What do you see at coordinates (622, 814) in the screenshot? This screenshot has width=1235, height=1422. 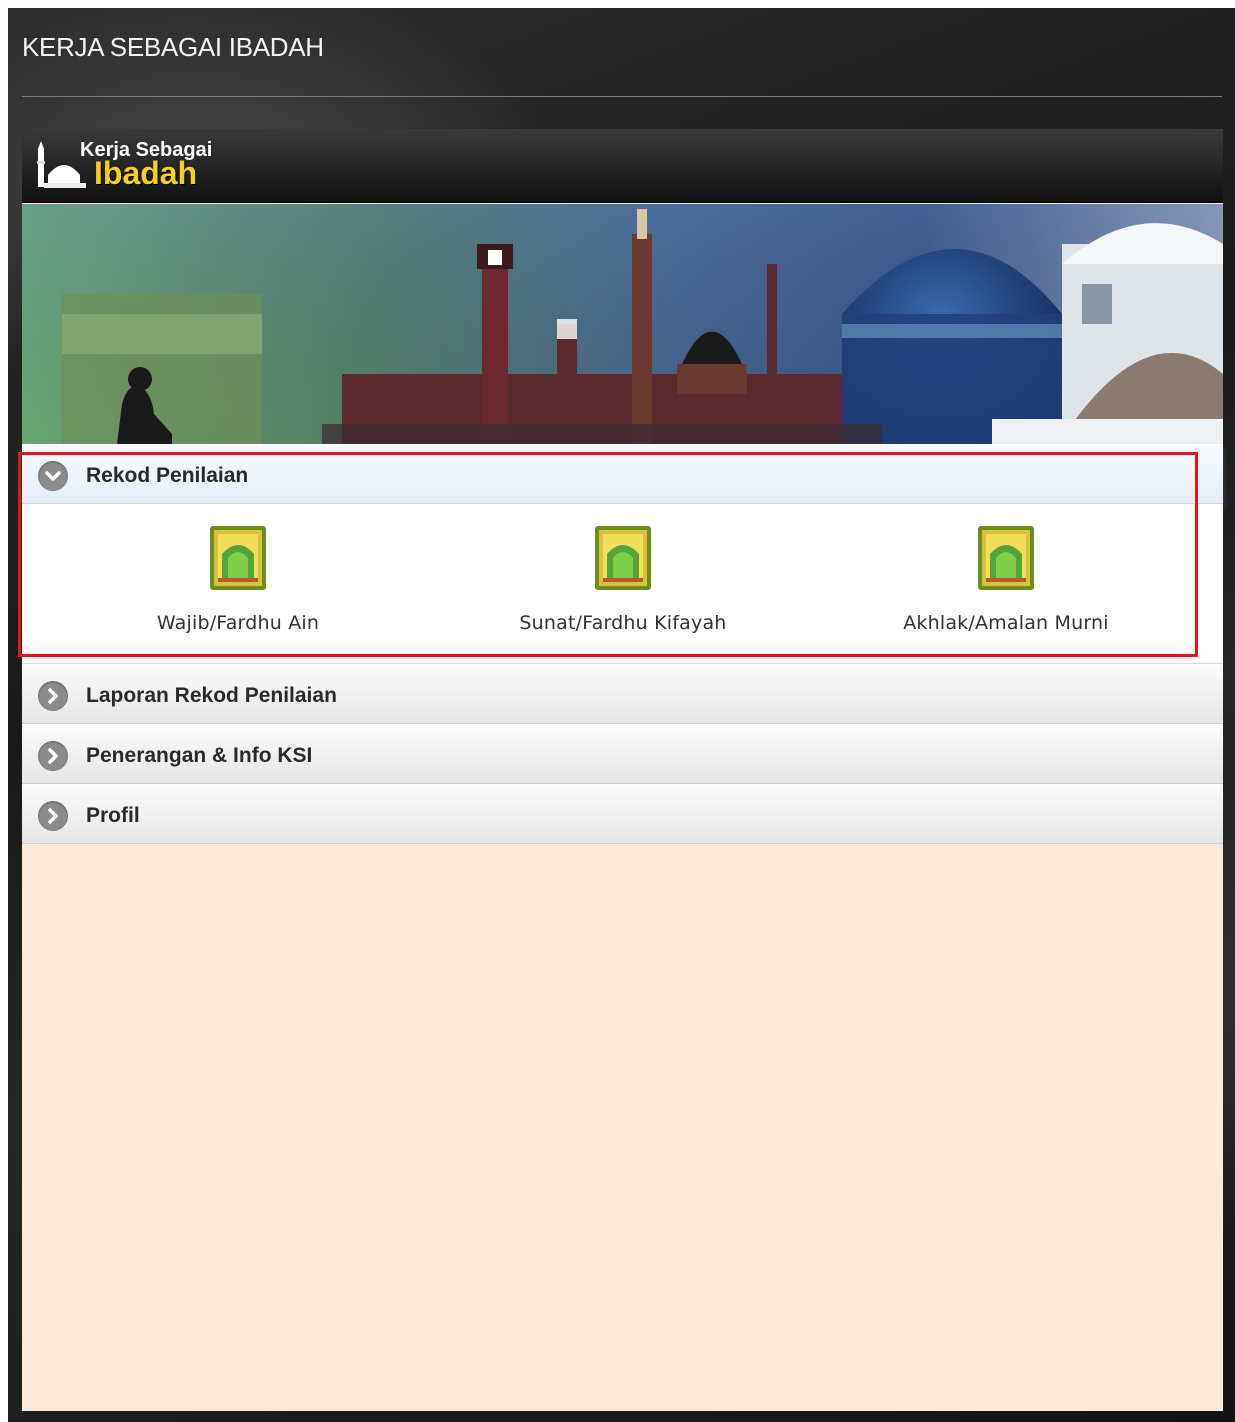 I see `accordion-header-profil: Profil` at bounding box center [622, 814].